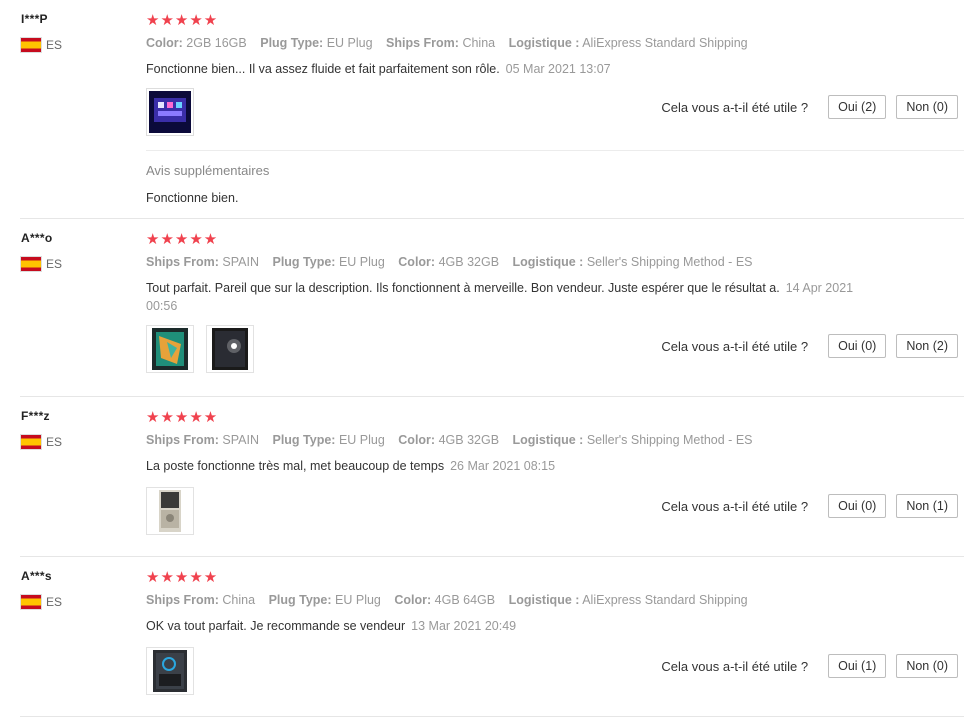 Image resolution: width=980 pixels, height=717 pixels. What do you see at coordinates (503, 466) in the screenshot?
I see `review-date: 26 Mar 2021 08:15` at bounding box center [503, 466].